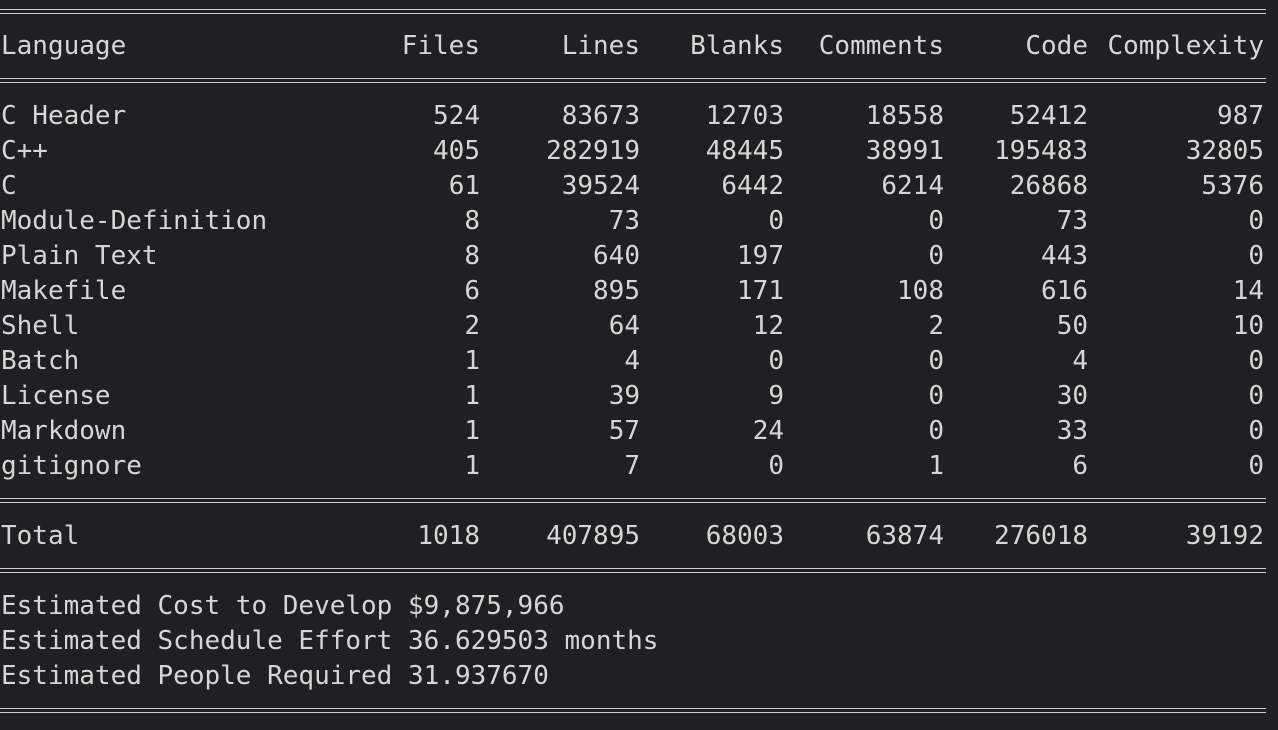 This screenshot has height=730, width=1278. What do you see at coordinates (1072, 431) in the screenshot?
I see `row-code: 33` at bounding box center [1072, 431].